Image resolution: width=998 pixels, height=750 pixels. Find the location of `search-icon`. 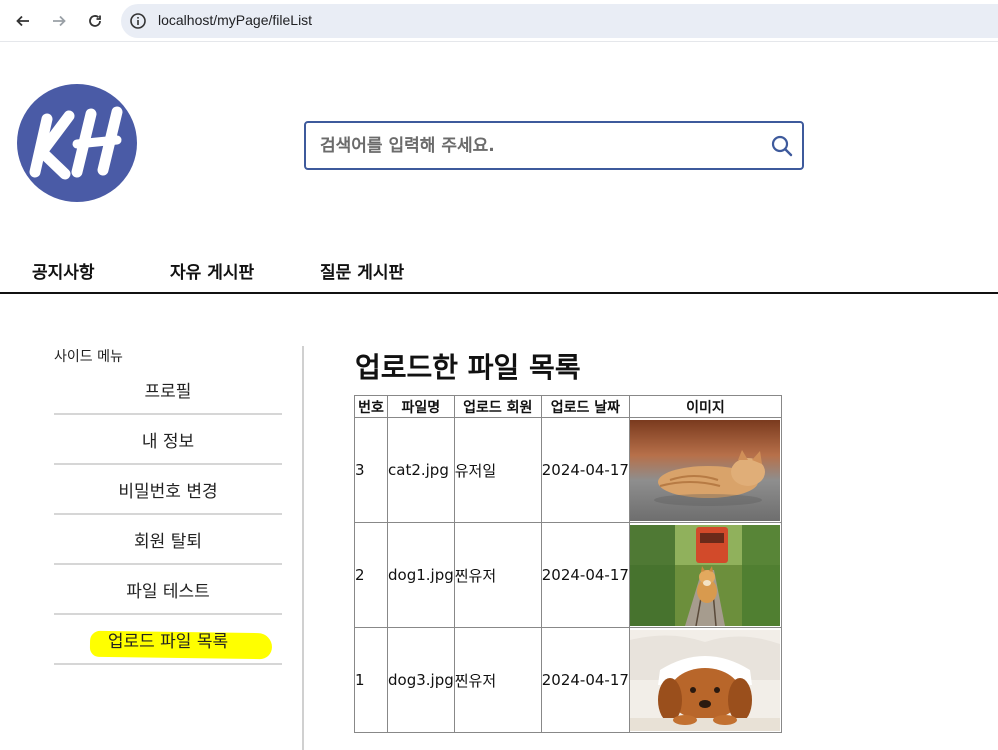

search-icon is located at coordinates (782, 146).